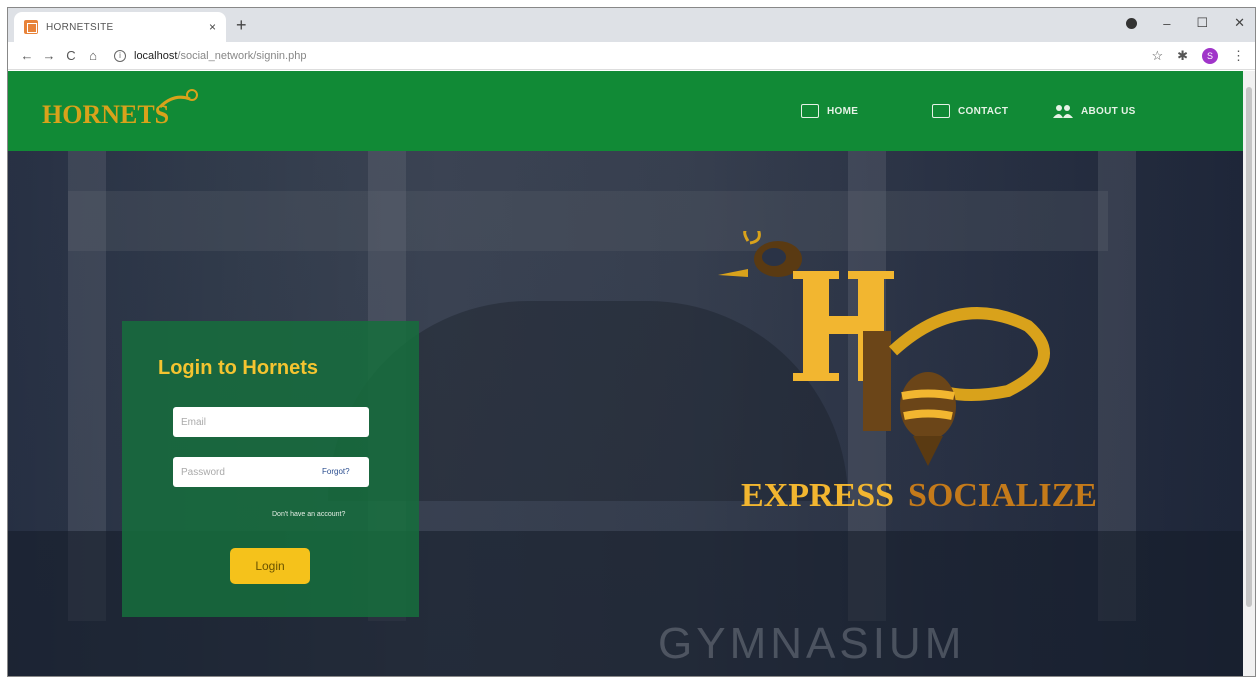 The width and height of the screenshot is (1256, 677). What do you see at coordinates (1002, 495) in the screenshot?
I see `svg-text: SOCIALIZE` at bounding box center [1002, 495].